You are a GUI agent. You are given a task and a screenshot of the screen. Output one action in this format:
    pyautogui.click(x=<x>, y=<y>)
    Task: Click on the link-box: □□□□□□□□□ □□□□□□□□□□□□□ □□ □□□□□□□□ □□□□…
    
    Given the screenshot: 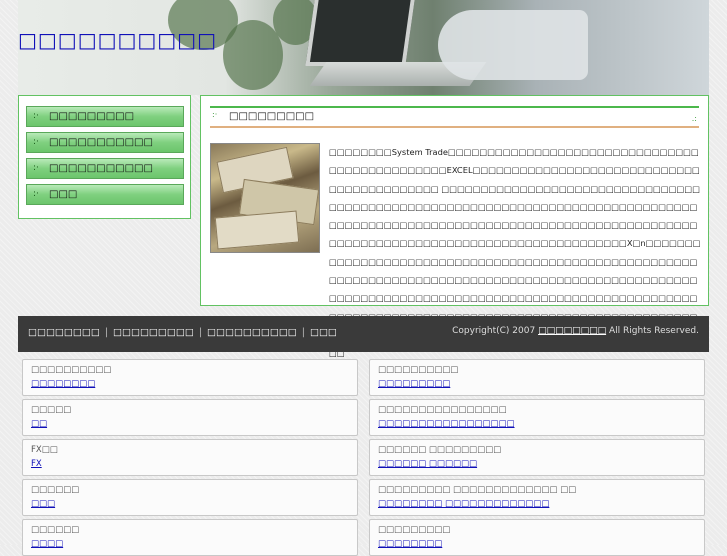 What is the action you would take?
    pyautogui.click(x=537, y=497)
    